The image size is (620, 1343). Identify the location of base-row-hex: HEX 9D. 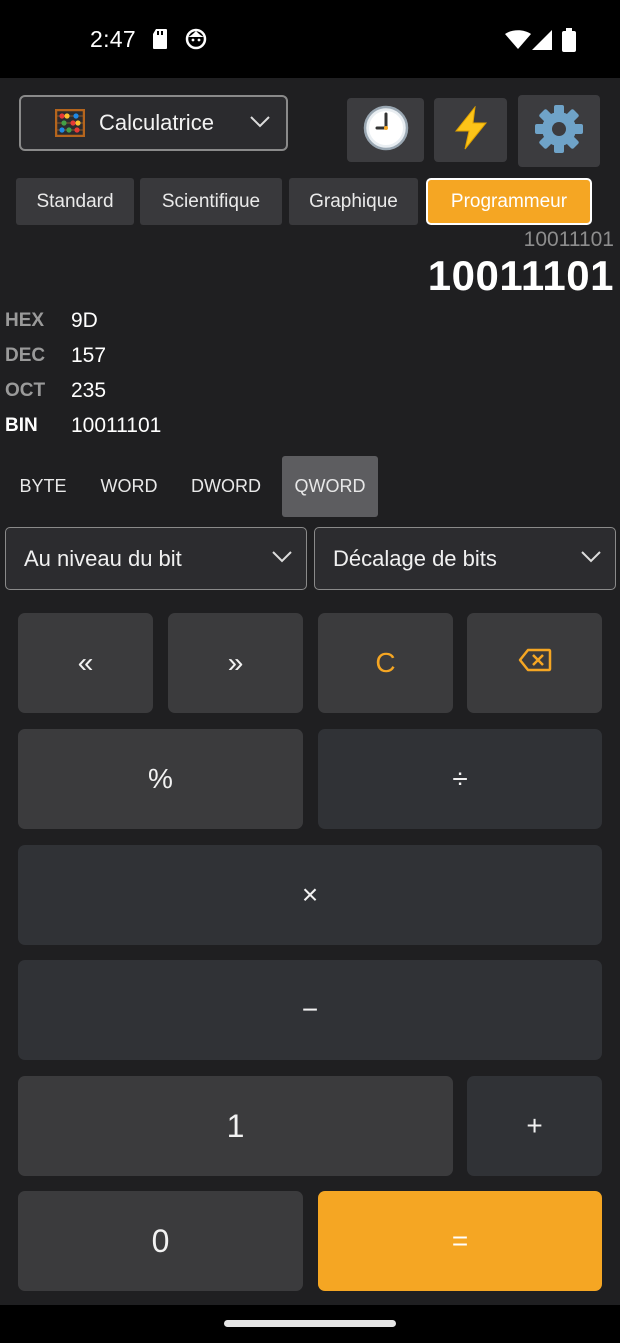
(51, 321).